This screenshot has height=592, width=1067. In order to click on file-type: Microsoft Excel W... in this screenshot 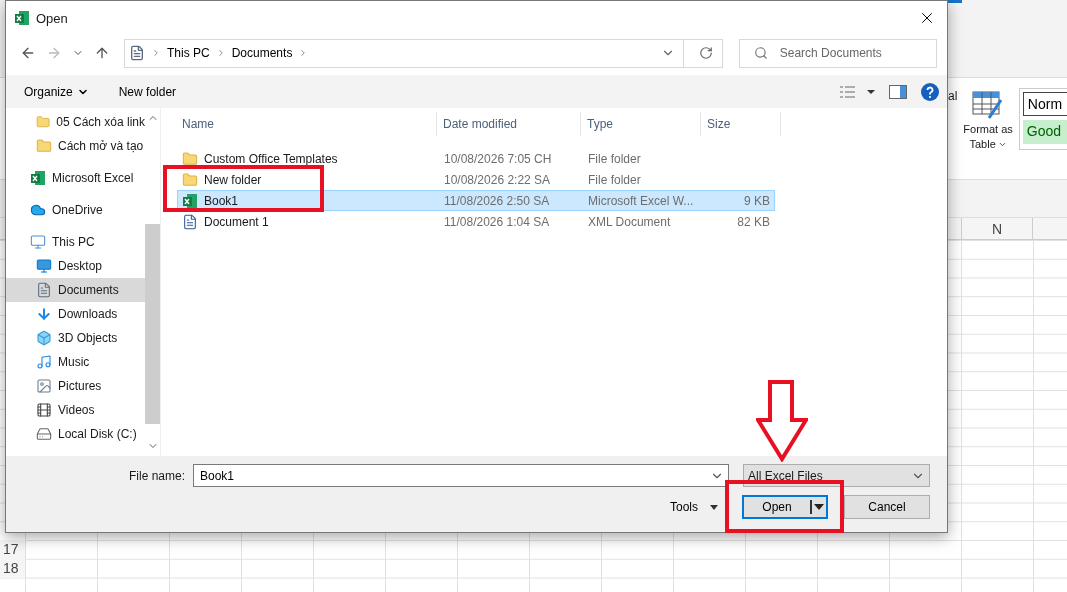, I will do `click(641, 200)`.